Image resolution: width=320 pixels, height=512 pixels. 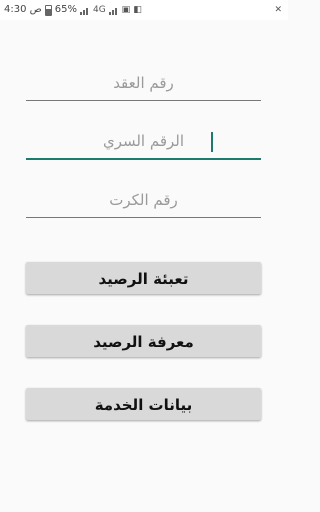 I want to click on pin-input, so click(x=143, y=141).